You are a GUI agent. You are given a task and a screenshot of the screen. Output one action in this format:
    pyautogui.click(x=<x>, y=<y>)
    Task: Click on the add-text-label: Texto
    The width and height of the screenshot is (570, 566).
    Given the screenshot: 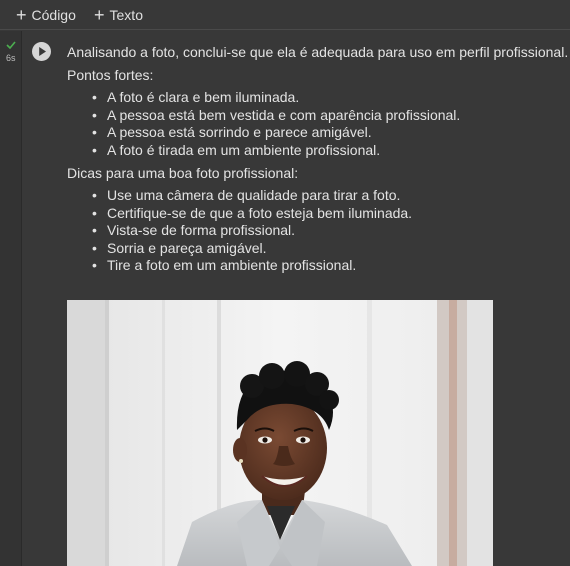 What is the action you would take?
    pyautogui.click(x=126, y=15)
    